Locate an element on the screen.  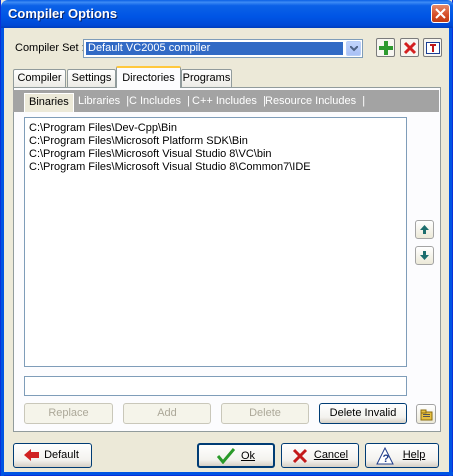
close-button is located at coordinates (440, 13).